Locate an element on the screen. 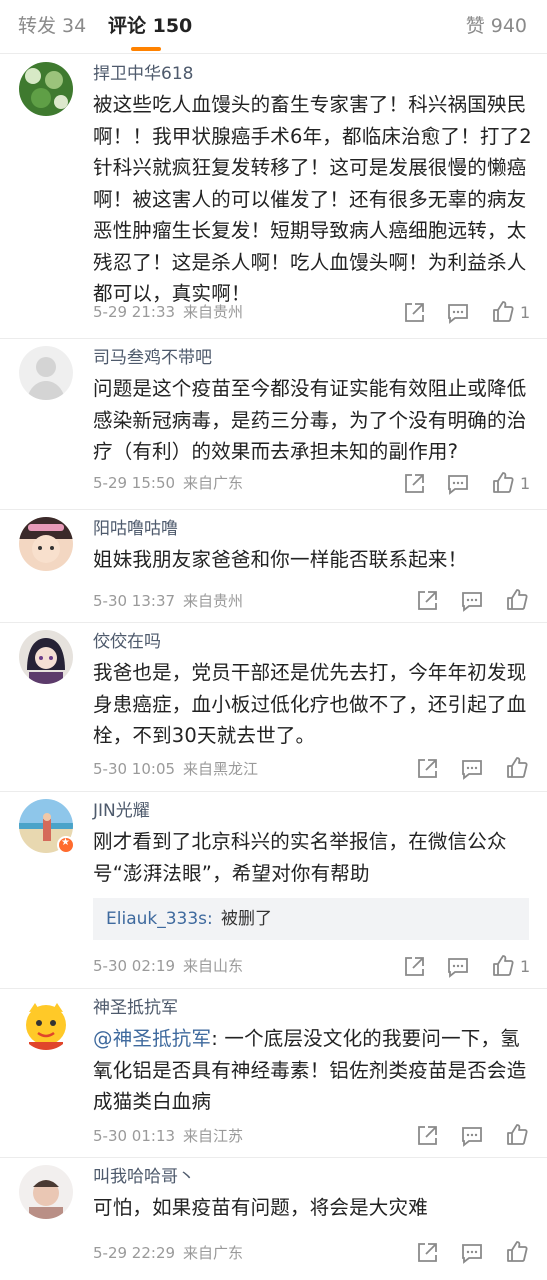 This screenshot has width=547, height=1280. timestamp: 5-29 22:29 is located at coordinates (134, 1253).